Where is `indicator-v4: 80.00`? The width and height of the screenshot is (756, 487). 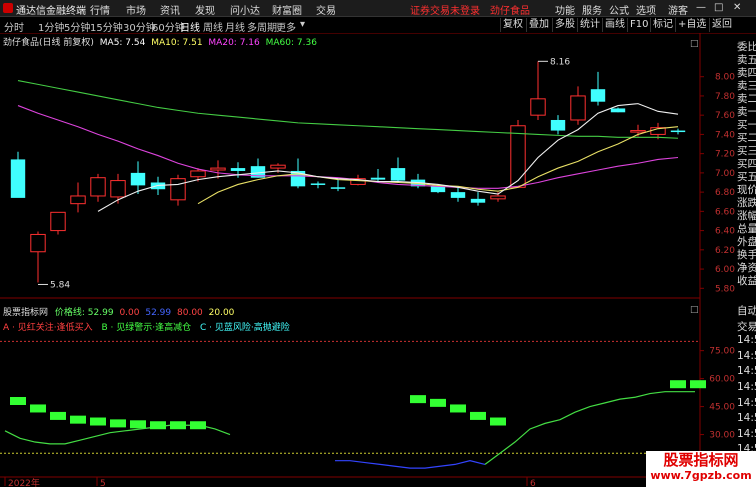 indicator-v4: 80.00 is located at coordinates (190, 313).